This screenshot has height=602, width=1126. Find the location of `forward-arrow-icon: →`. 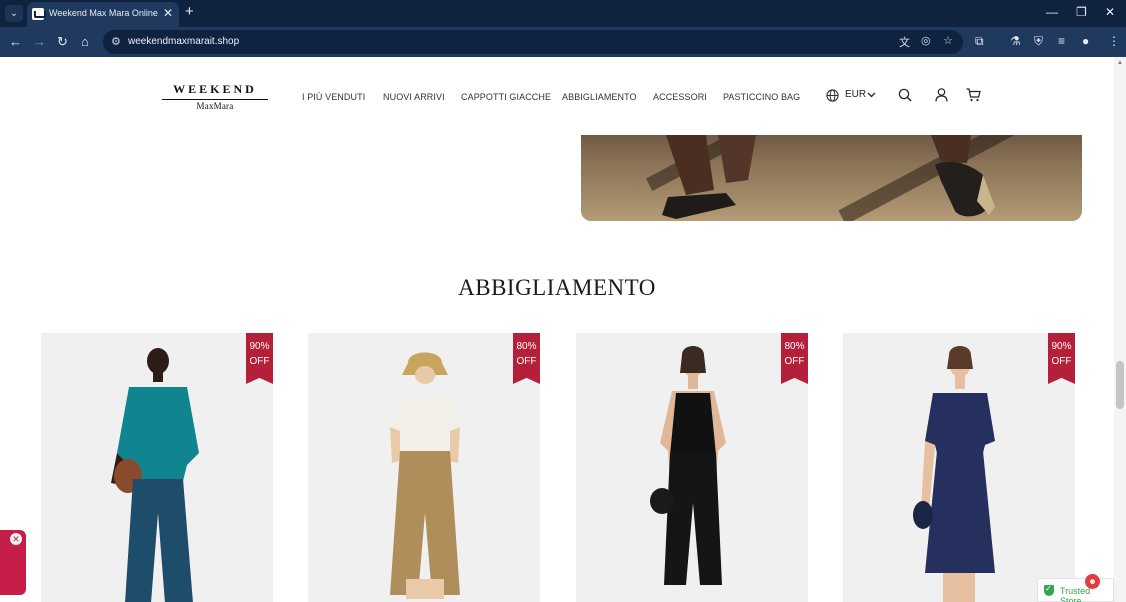

forward-arrow-icon: → is located at coordinates (39, 41).